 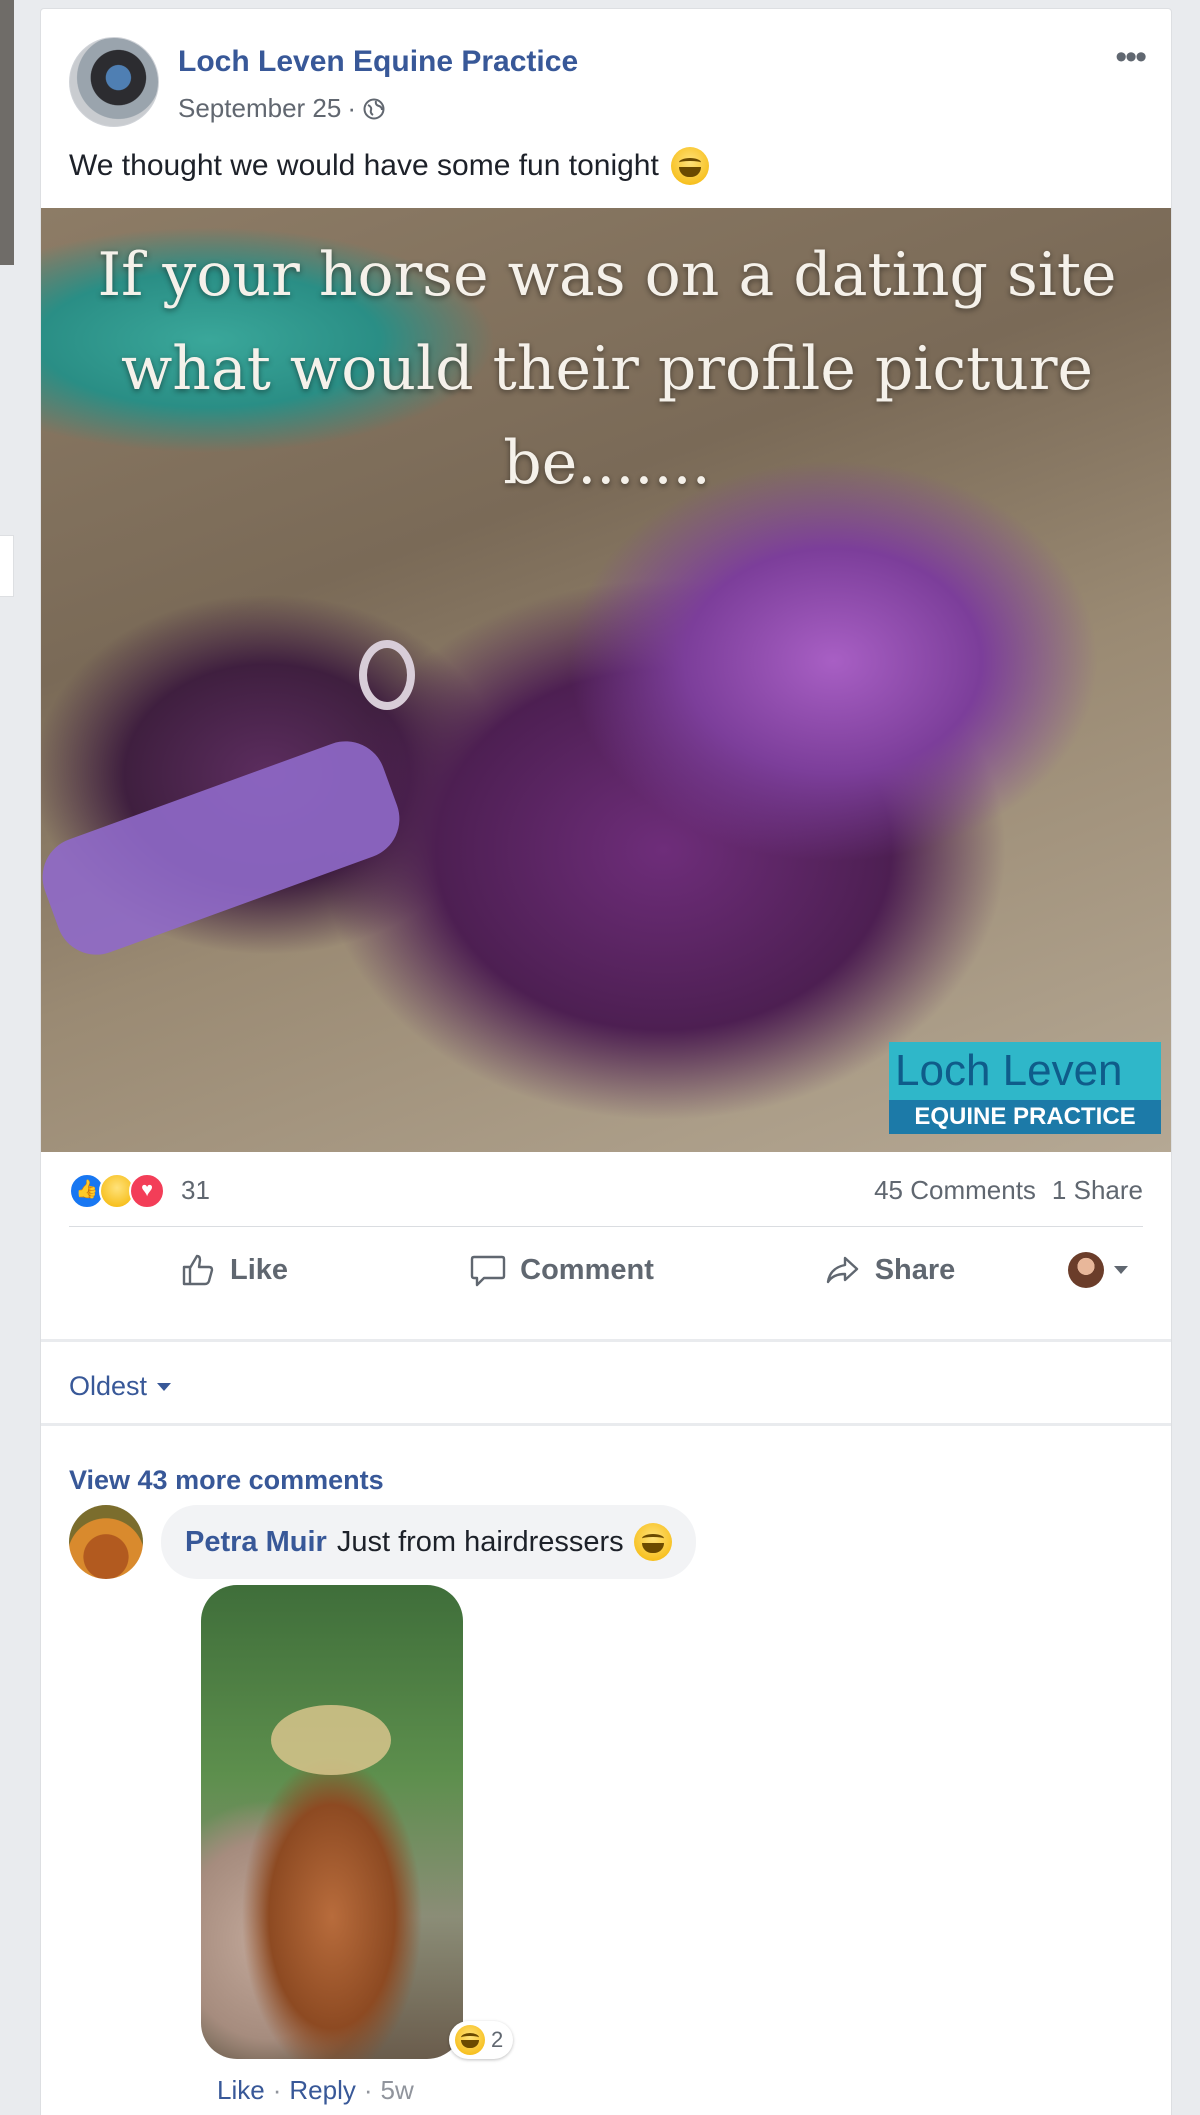 What do you see at coordinates (147, 1190) in the screenshot?
I see `love-reaction-icon` at bounding box center [147, 1190].